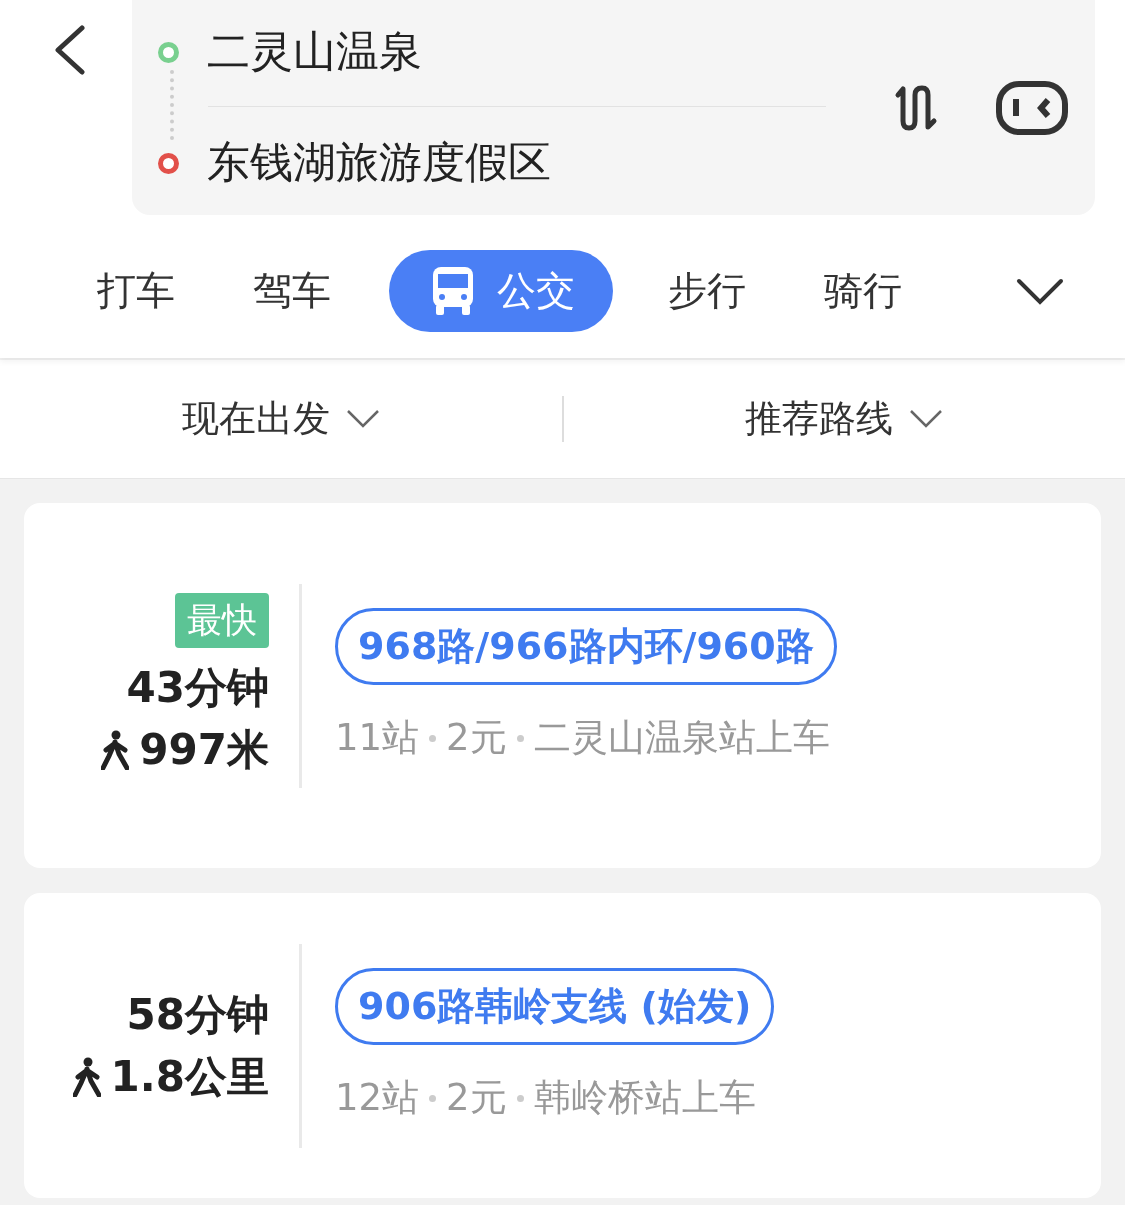  What do you see at coordinates (204, 750) in the screenshot?
I see `walk-distance-text: 997米` at bounding box center [204, 750].